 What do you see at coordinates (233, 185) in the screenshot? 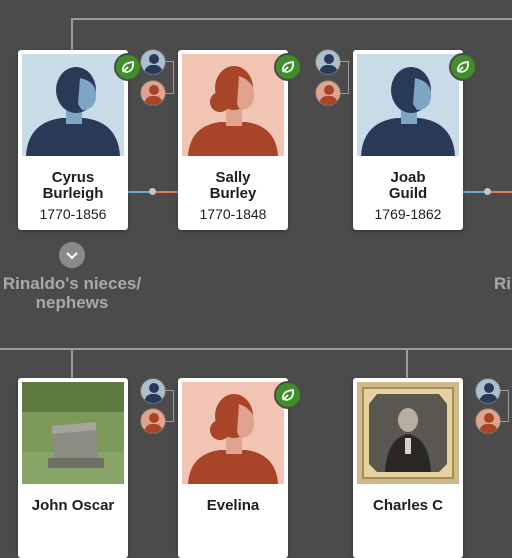
I see `person-name: Sally Burley` at bounding box center [233, 185].